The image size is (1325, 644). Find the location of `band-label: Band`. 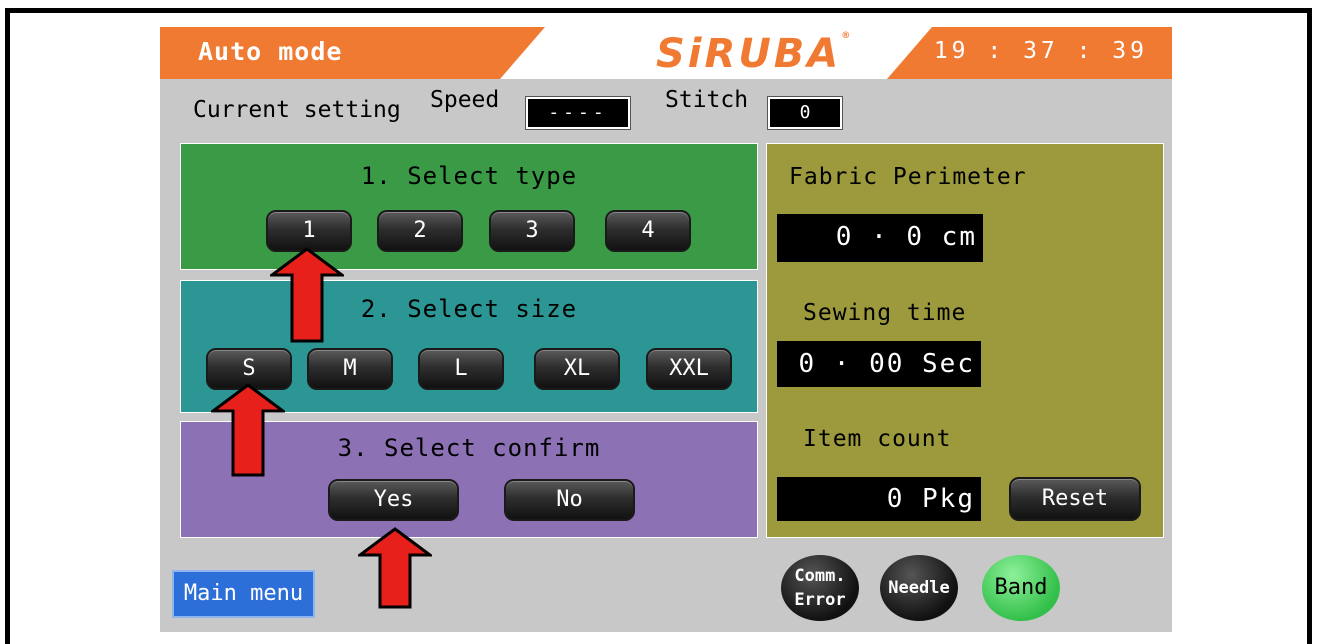

band-label: Band is located at coordinates (1021, 587).